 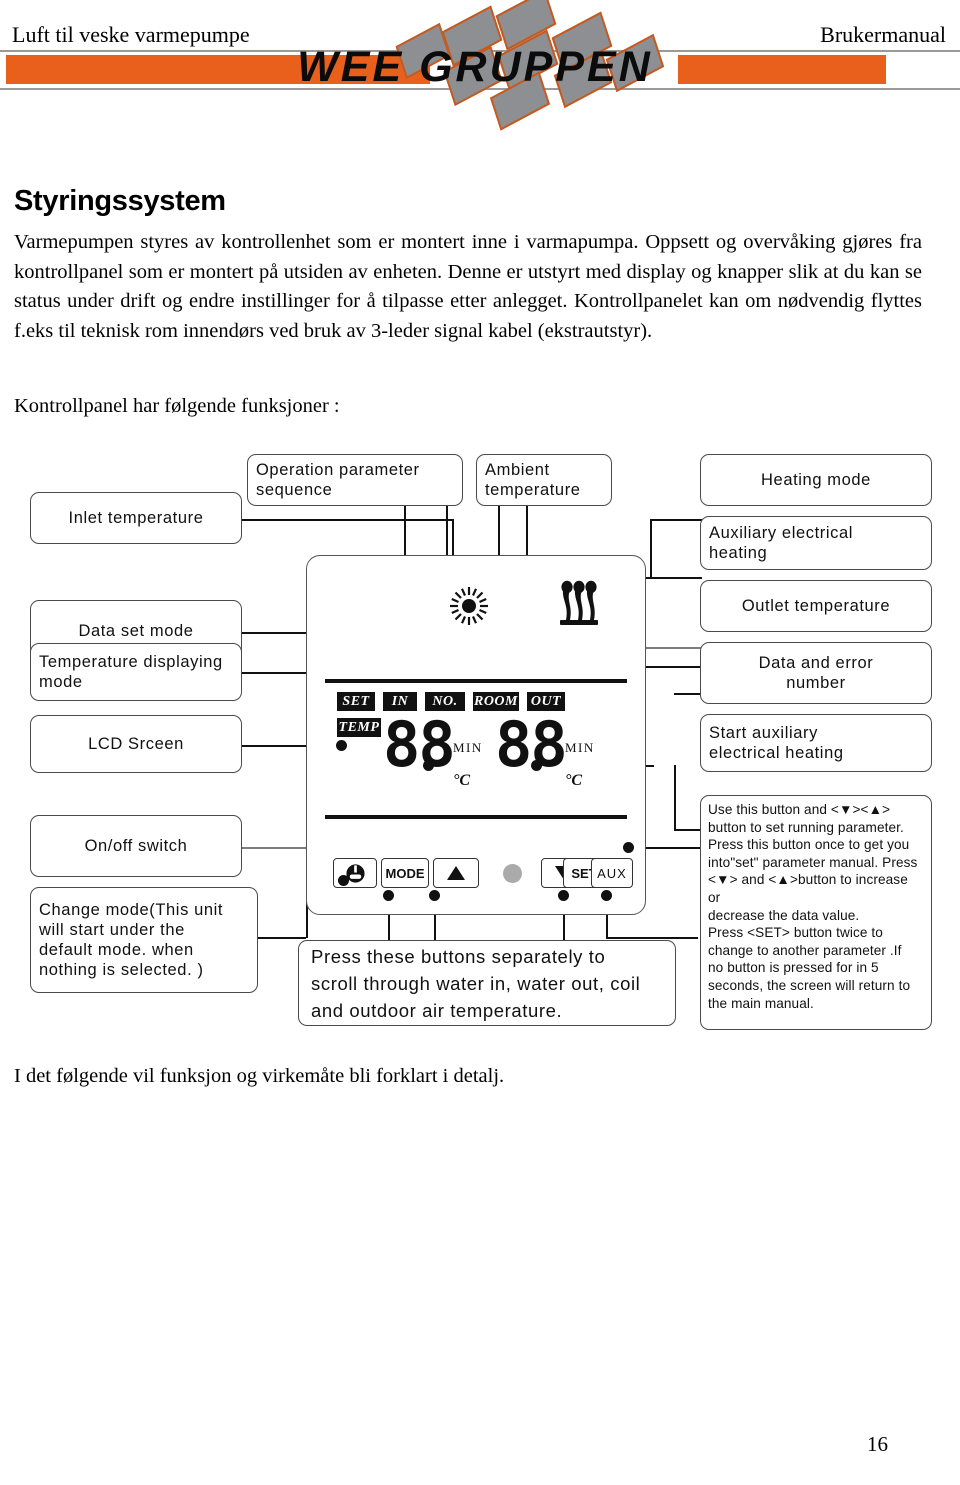 What do you see at coordinates (579, 602) in the screenshot?
I see `heating-coil-icon` at bounding box center [579, 602].